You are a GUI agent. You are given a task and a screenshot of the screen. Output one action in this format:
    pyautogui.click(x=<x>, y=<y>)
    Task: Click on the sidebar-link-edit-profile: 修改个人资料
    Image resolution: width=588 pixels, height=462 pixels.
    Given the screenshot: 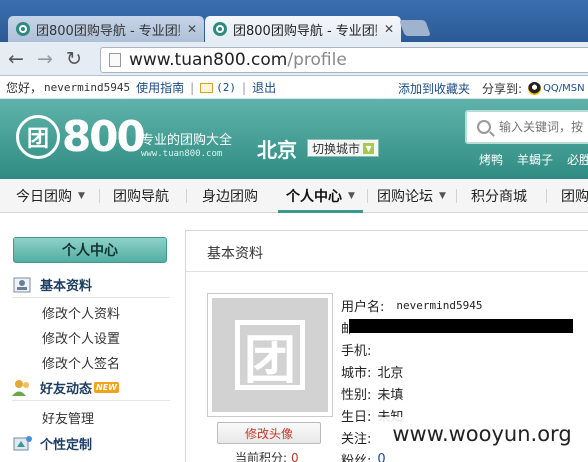 What is the action you would take?
    pyautogui.click(x=81, y=312)
    